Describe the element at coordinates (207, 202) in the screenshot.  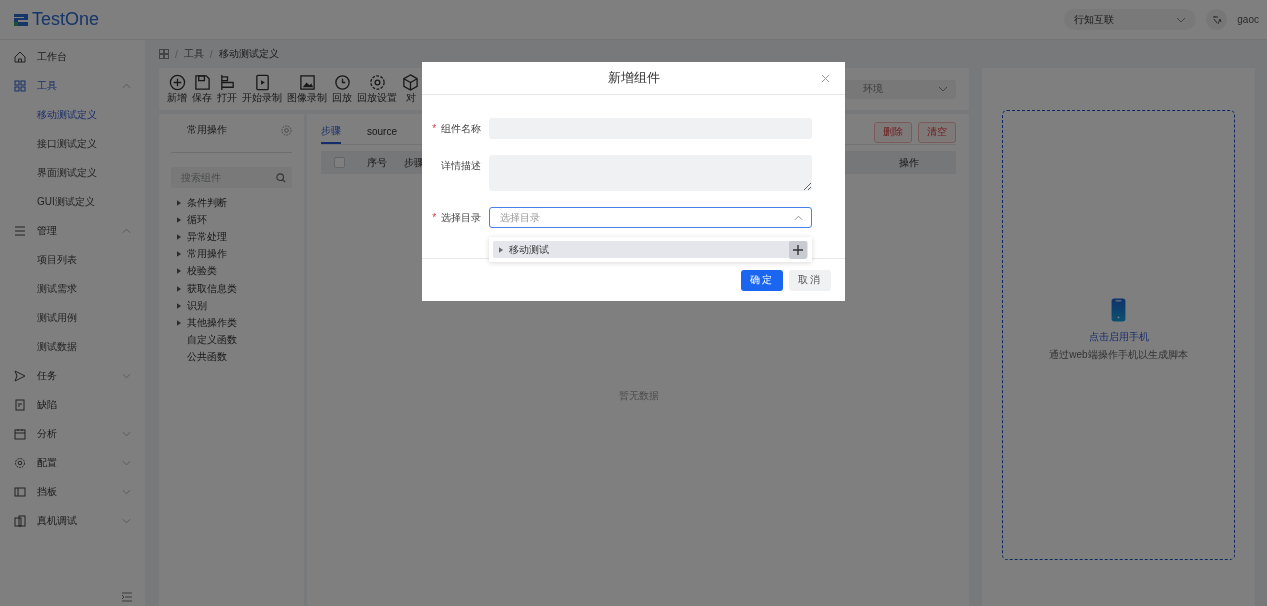
I see `tree-item: 条件判断` at that location.